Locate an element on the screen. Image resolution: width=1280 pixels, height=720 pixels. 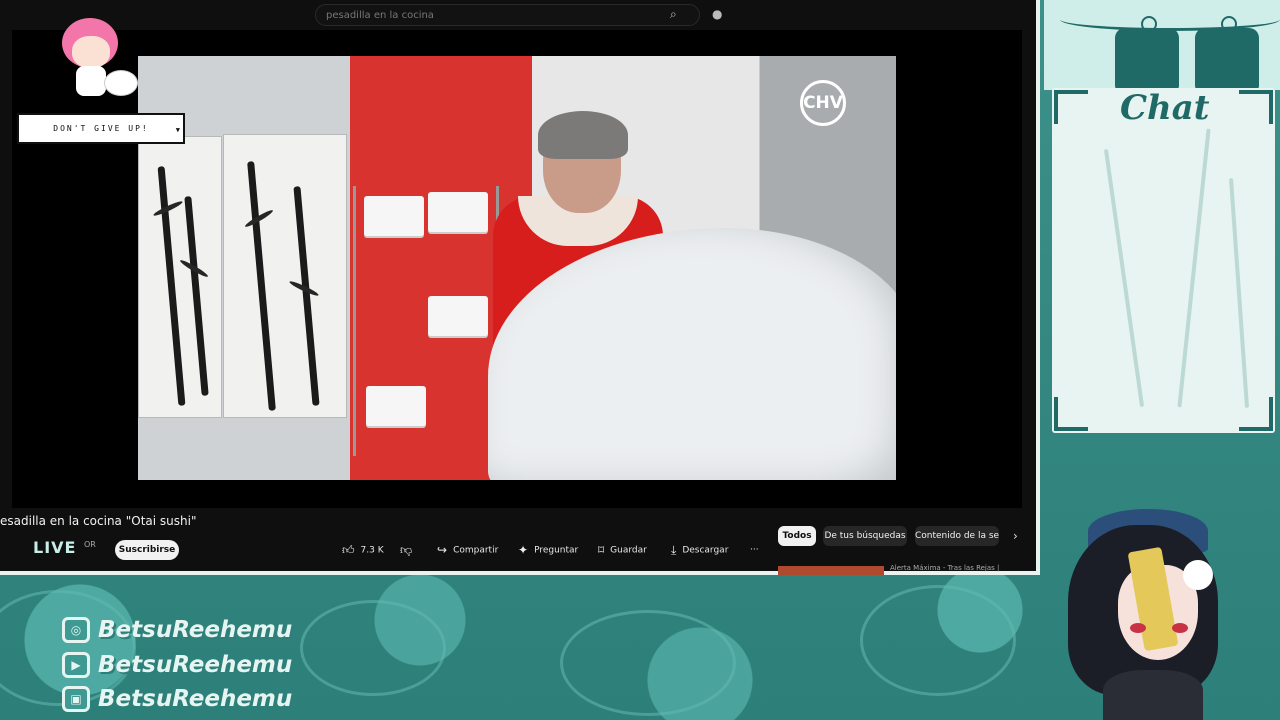
instagram-icon: ◎ is located at coordinates (76, 630).